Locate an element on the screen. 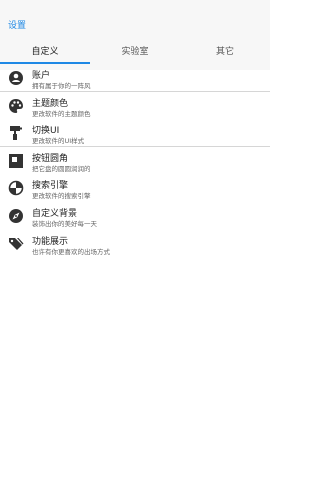  account-icon is located at coordinates (16, 78).